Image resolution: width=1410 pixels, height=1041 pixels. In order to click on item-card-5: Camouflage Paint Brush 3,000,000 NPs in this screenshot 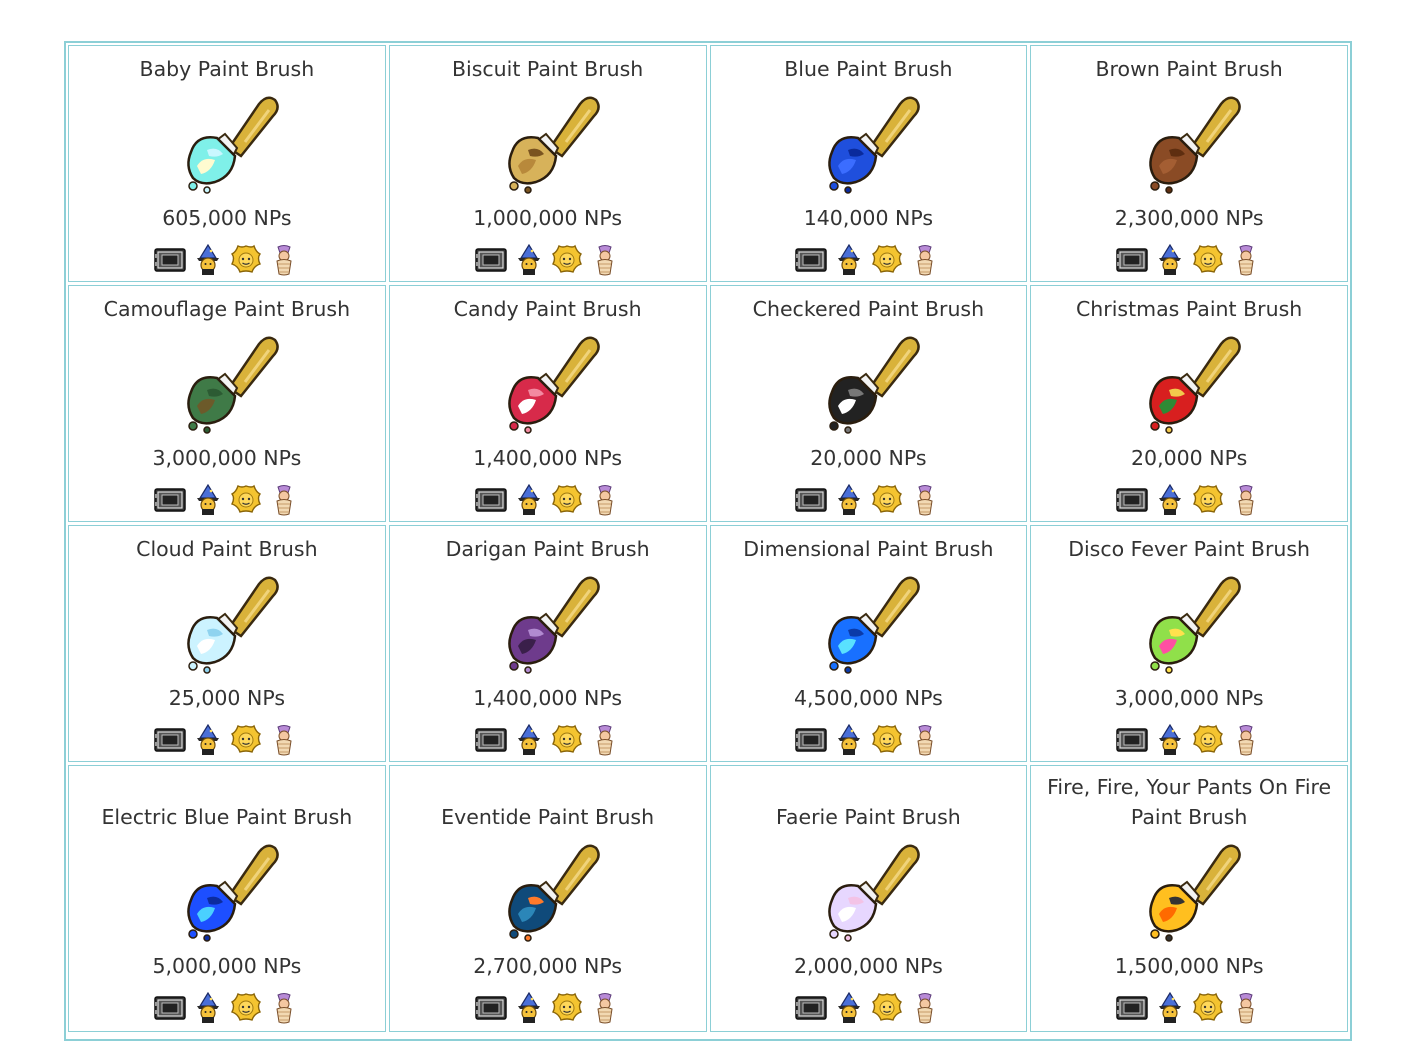, I will do `click(227, 403)`.